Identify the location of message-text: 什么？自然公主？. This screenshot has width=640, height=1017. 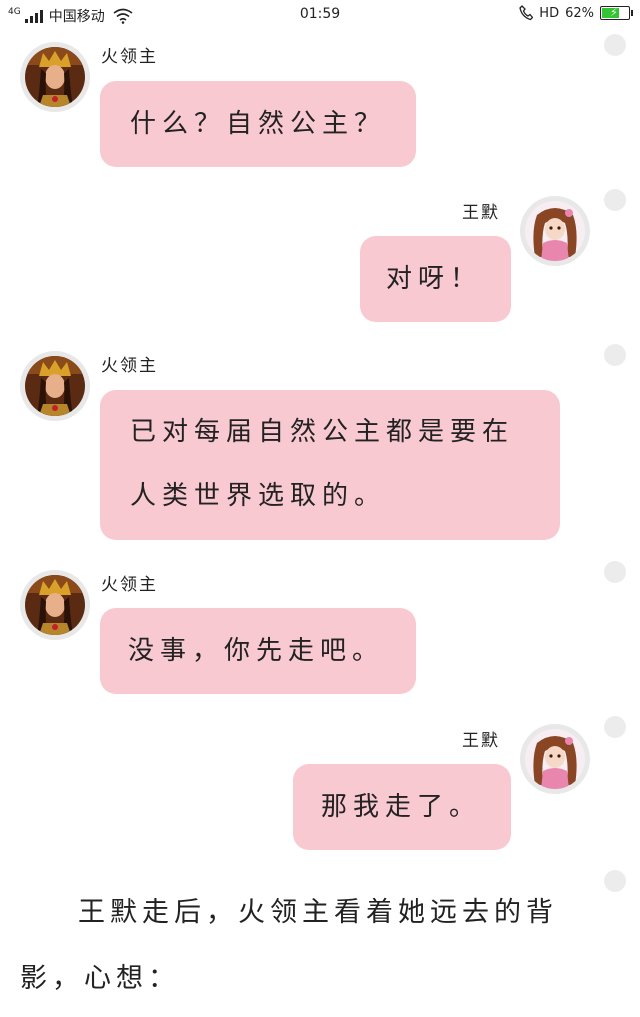
(258, 124).